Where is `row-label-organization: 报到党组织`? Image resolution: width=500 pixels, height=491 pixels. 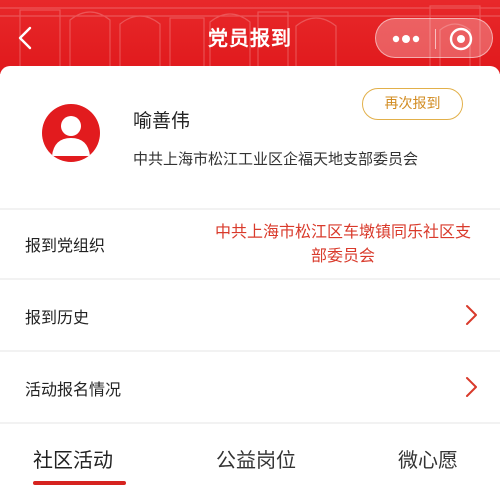
row-label-organization: 报到党组织 is located at coordinates (65, 245).